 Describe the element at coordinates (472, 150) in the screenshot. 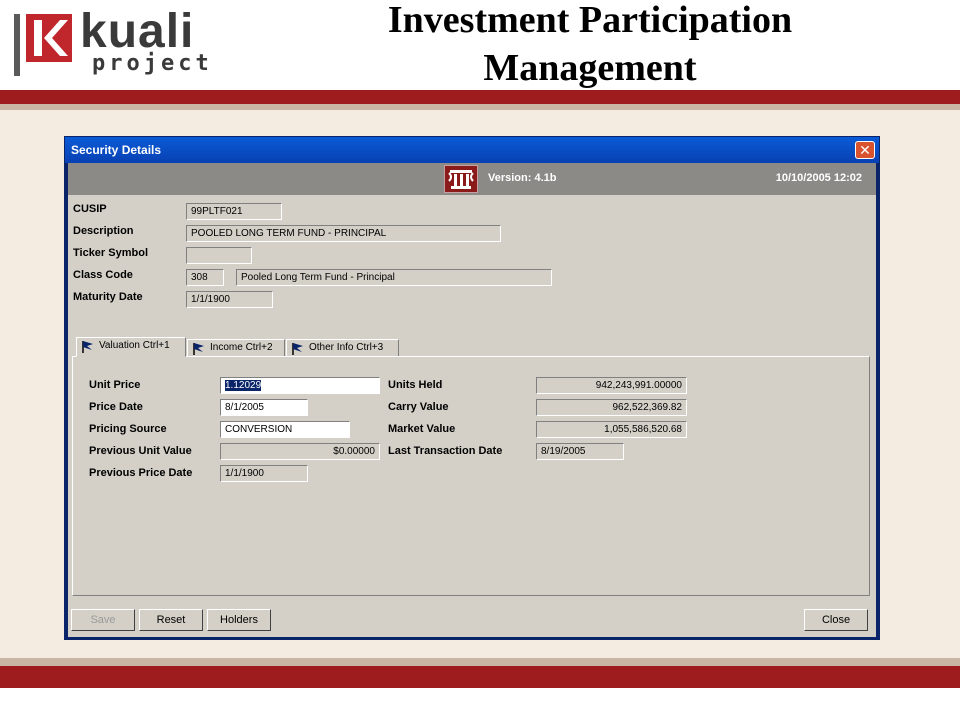

I see `window-titlebar: Security Details ✕` at that location.